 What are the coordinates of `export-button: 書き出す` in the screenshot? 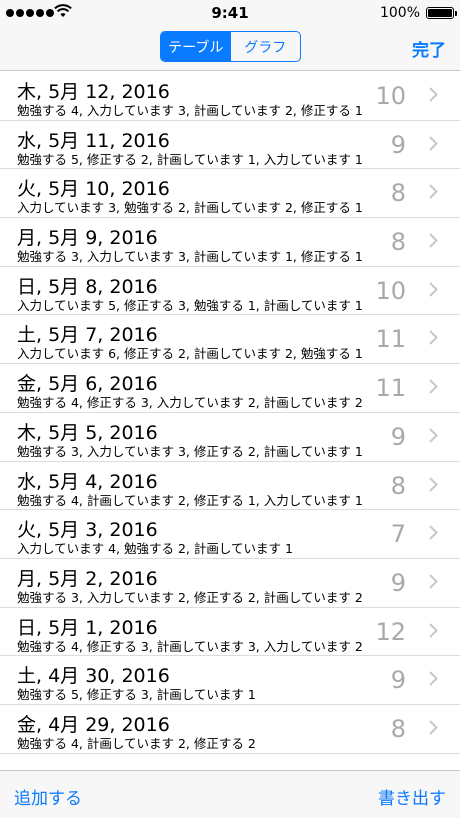 It's located at (412, 796).